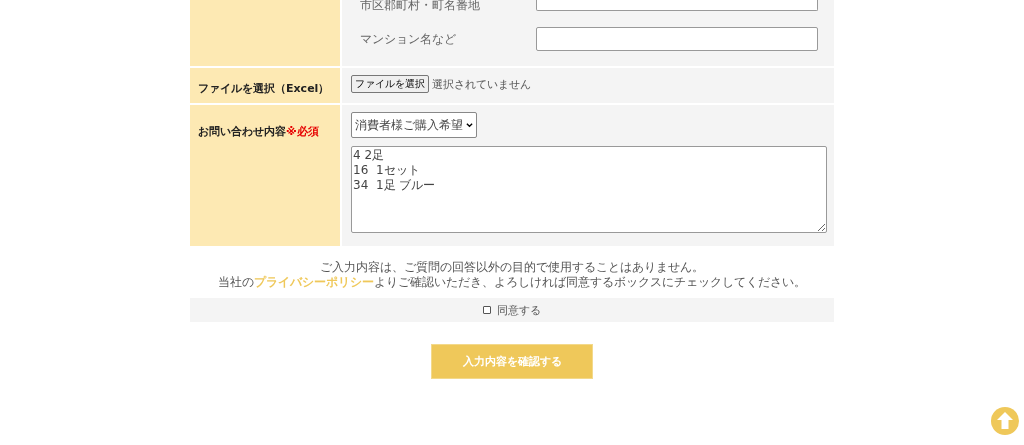 Image resolution: width=1024 pixels, height=445 pixels. What do you see at coordinates (469, 125) in the screenshot?
I see `caret-icon` at bounding box center [469, 125].